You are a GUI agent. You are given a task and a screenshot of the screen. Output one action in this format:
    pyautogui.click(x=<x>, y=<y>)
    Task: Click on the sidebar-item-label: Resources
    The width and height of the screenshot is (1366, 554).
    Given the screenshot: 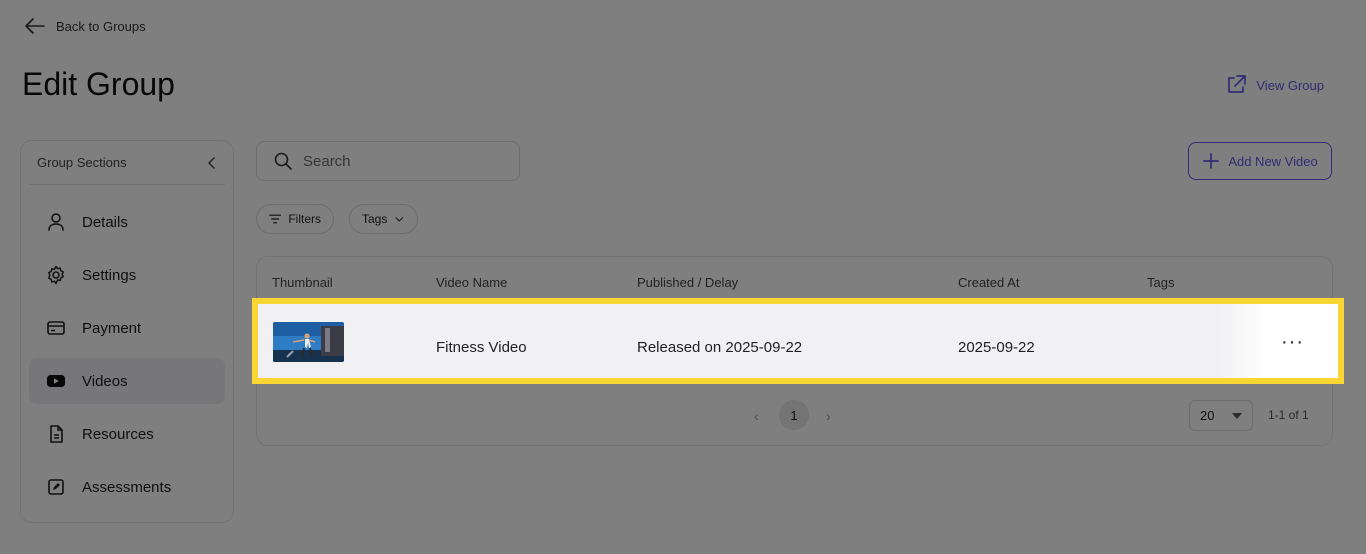 What is the action you would take?
    pyautogui.click(x=118, y=434)
    